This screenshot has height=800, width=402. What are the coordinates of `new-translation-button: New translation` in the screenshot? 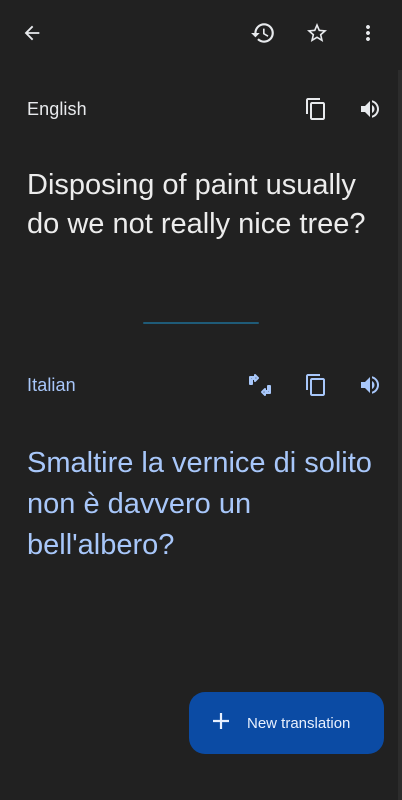 It's located at (286, 723).